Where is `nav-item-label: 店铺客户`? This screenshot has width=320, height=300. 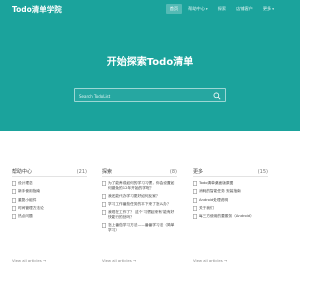 nav-item-label: 店铺客户 is located at coordinates (244, 8).